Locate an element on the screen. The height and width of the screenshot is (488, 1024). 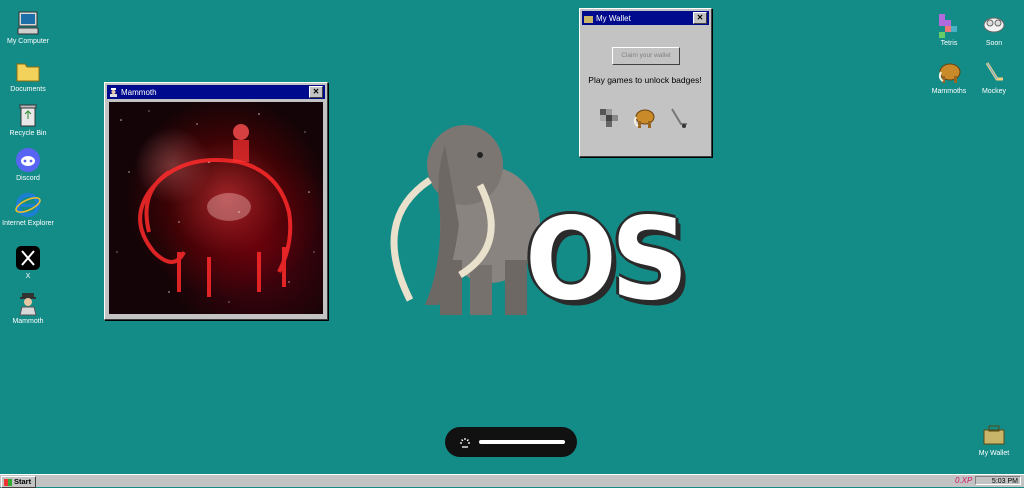
discord-icon is located at coordinates (28, 160).